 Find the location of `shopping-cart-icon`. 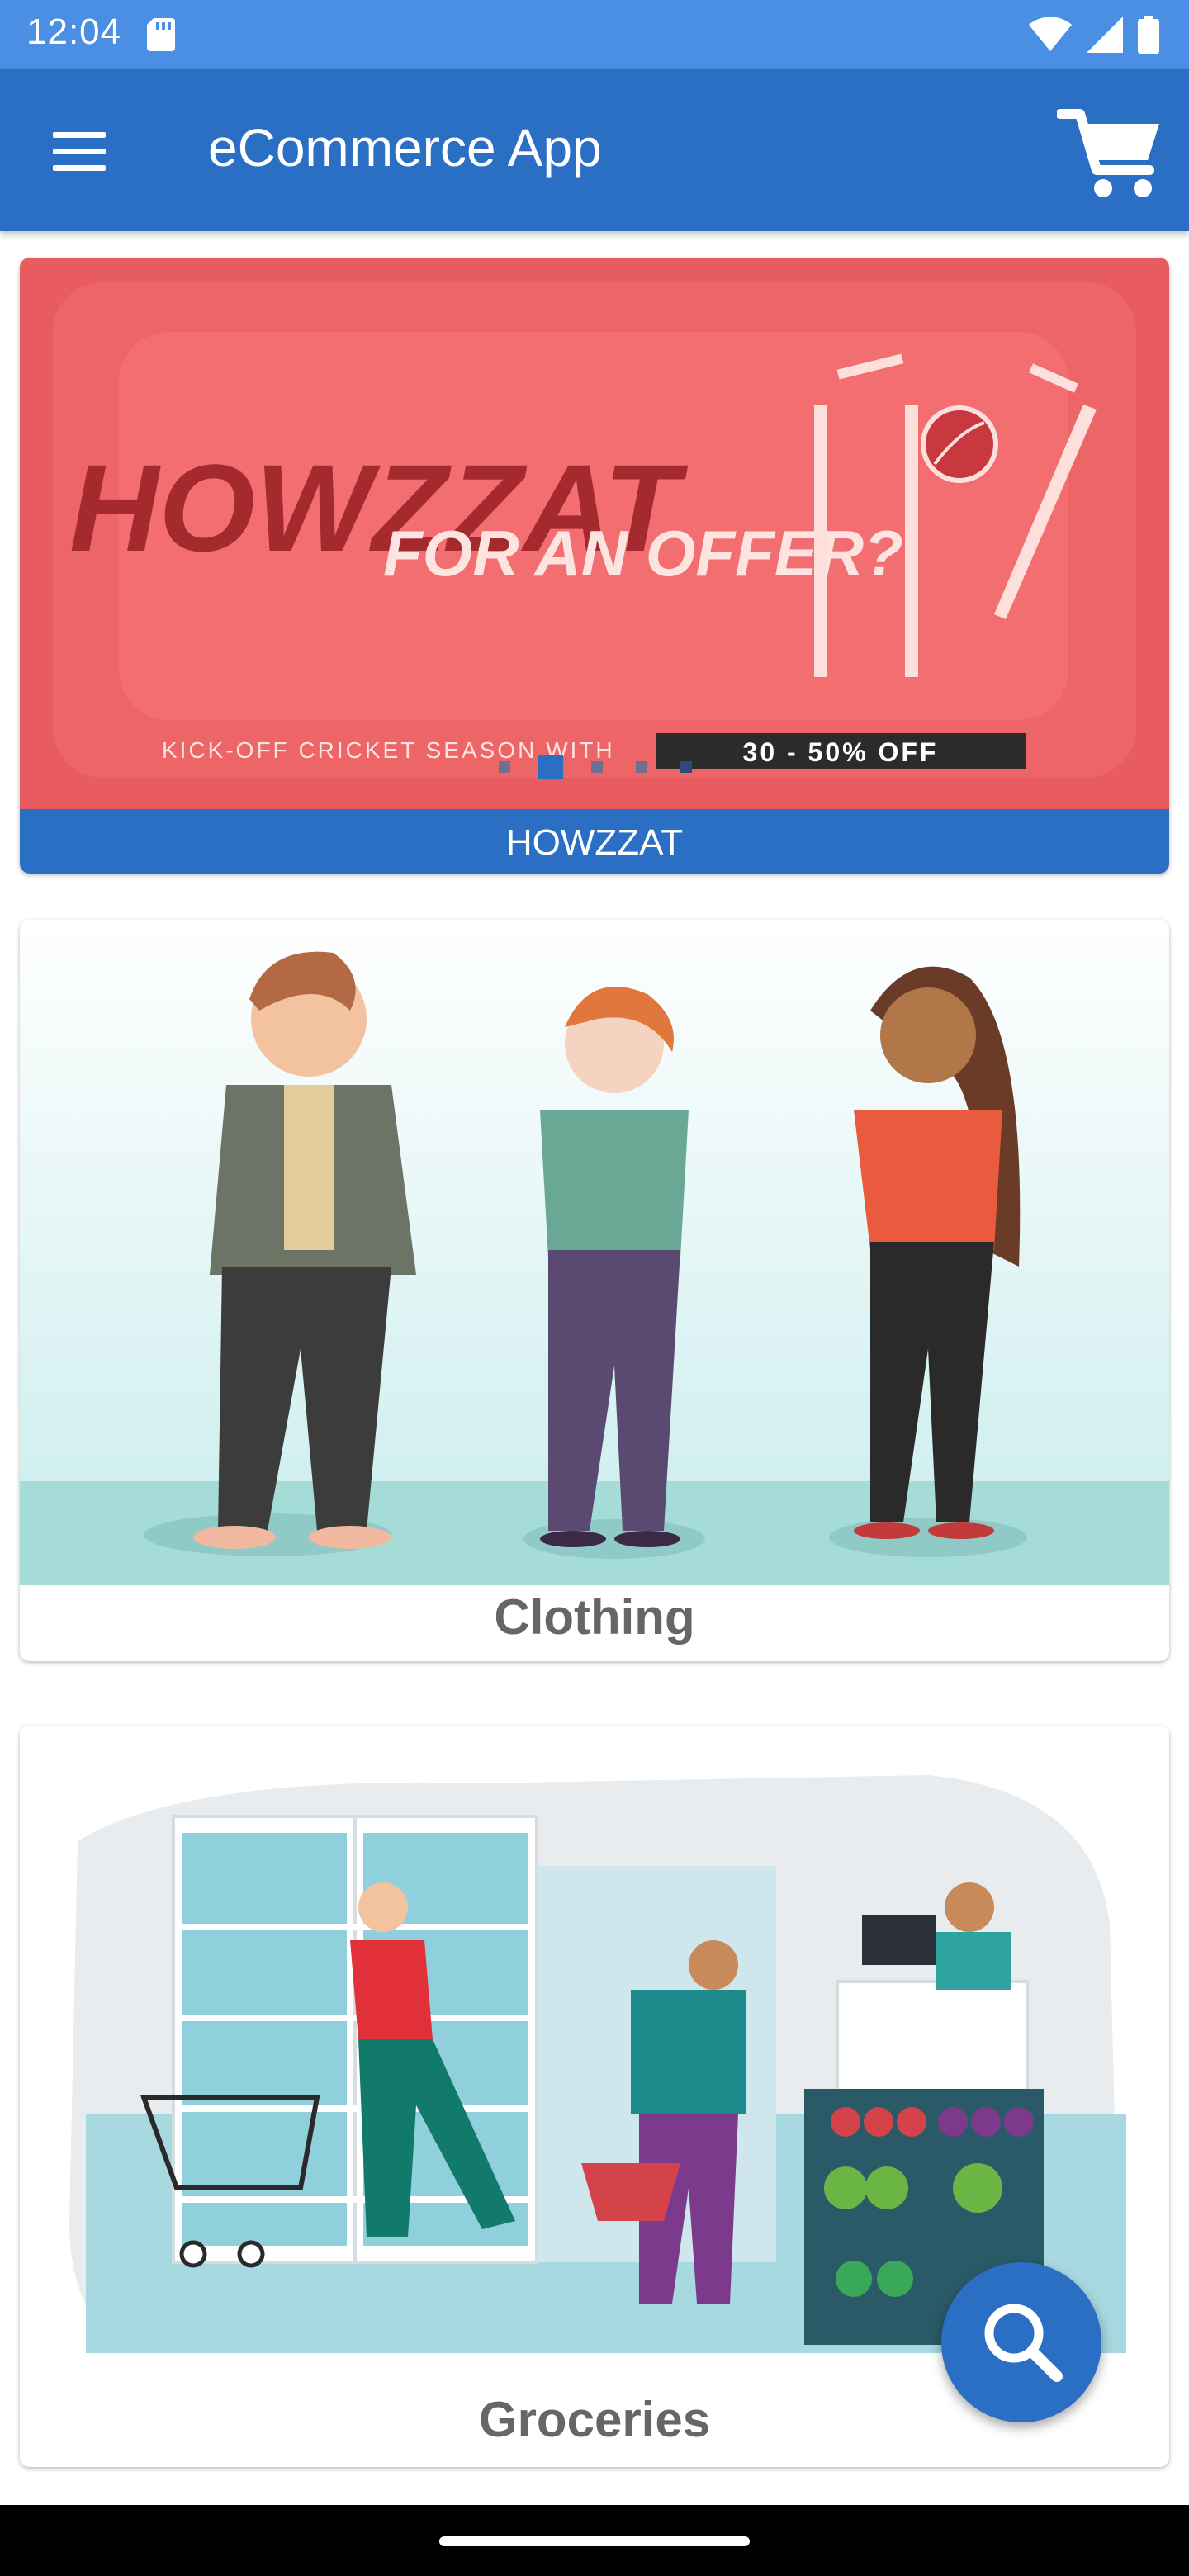

shopping-cart-icon is located at coordinates (1110, 151).